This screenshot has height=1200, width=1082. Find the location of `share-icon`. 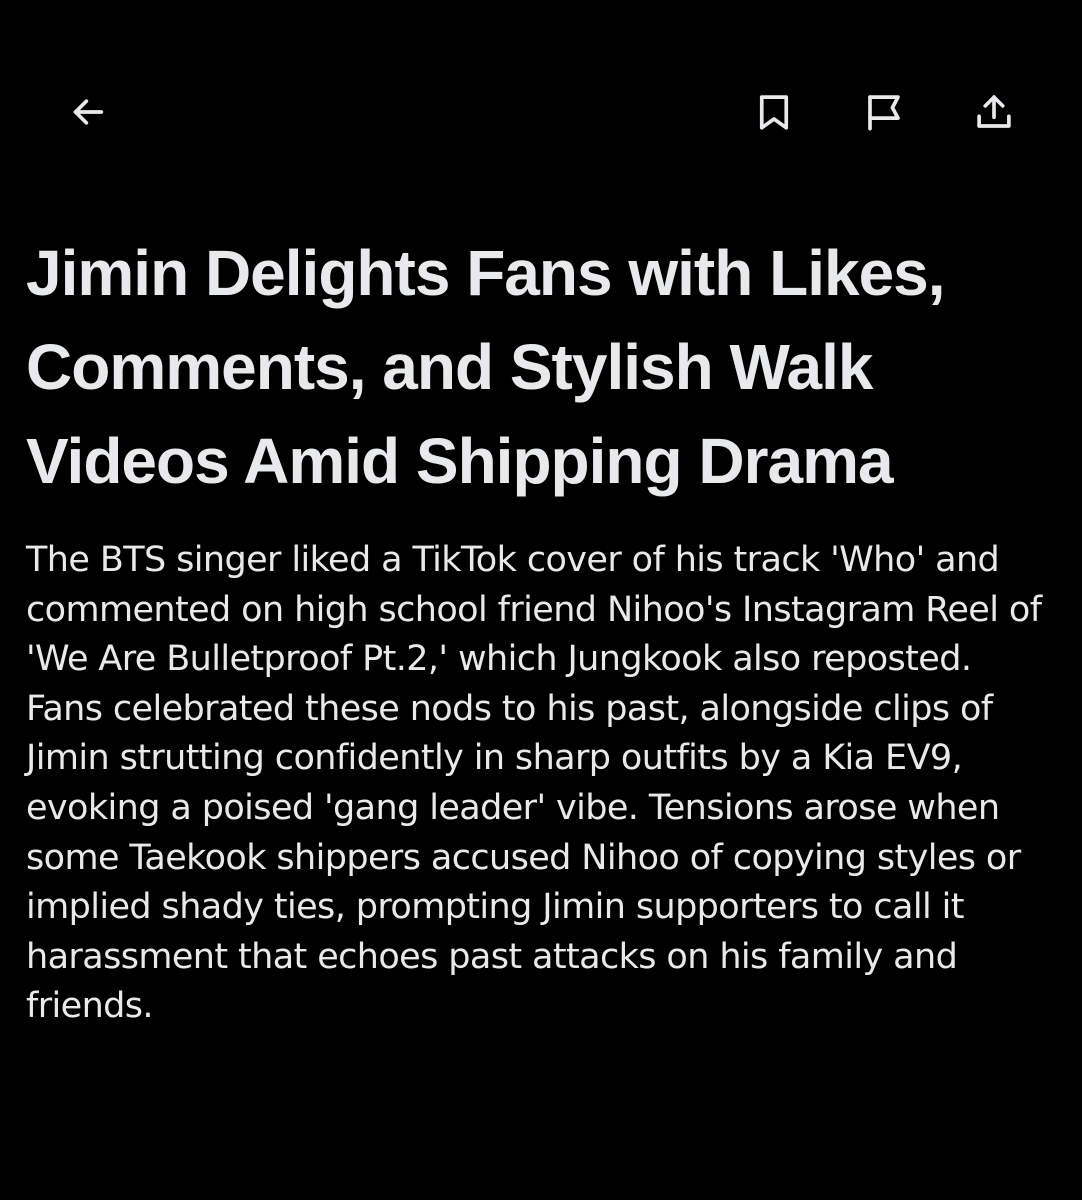

share-icon is located at coordinates (994, 111).